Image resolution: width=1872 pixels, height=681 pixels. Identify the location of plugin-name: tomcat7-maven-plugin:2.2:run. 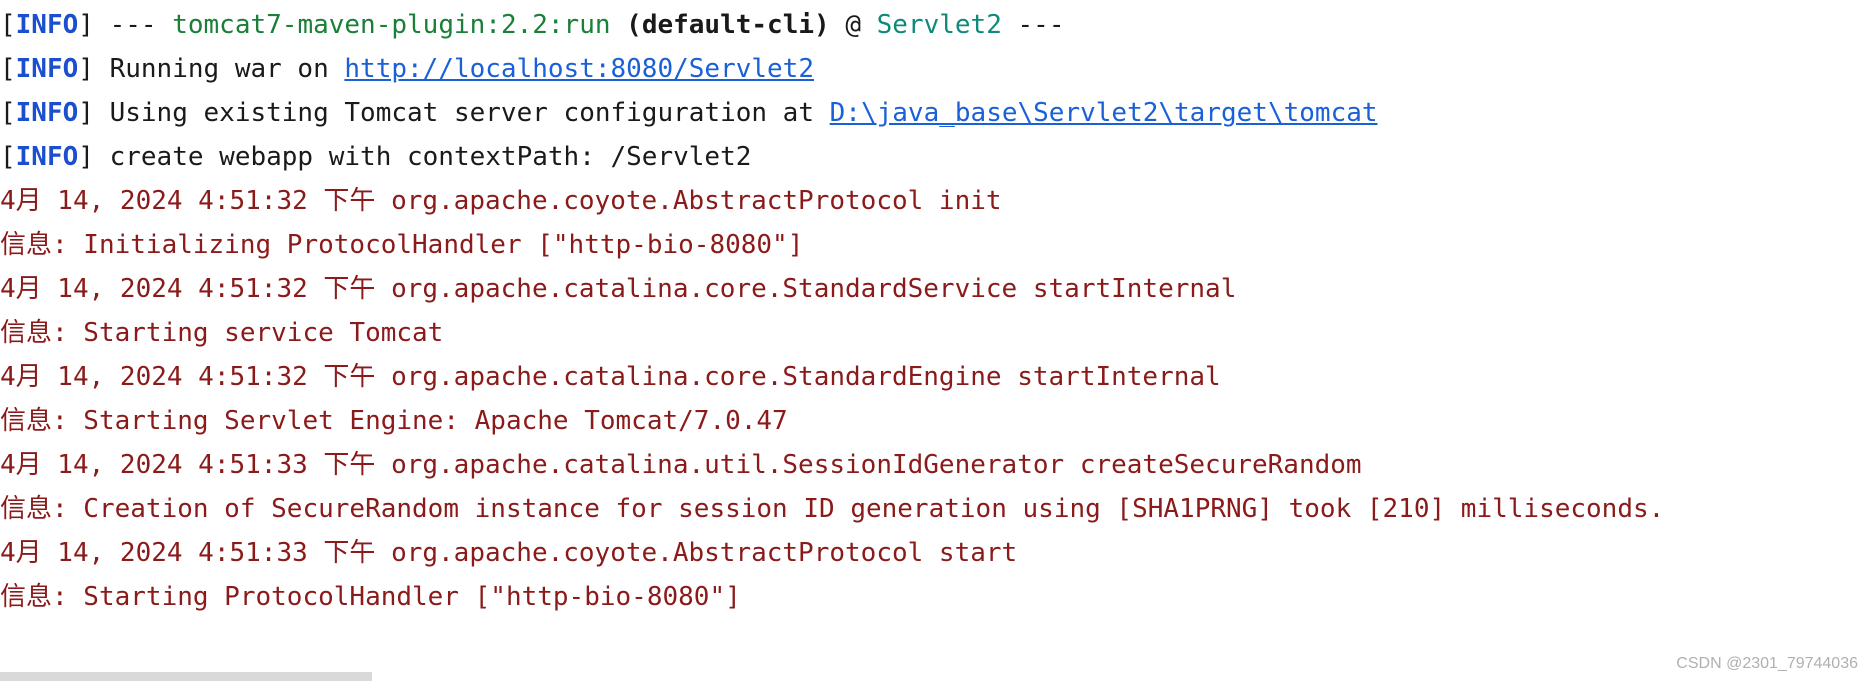
(391, 25).